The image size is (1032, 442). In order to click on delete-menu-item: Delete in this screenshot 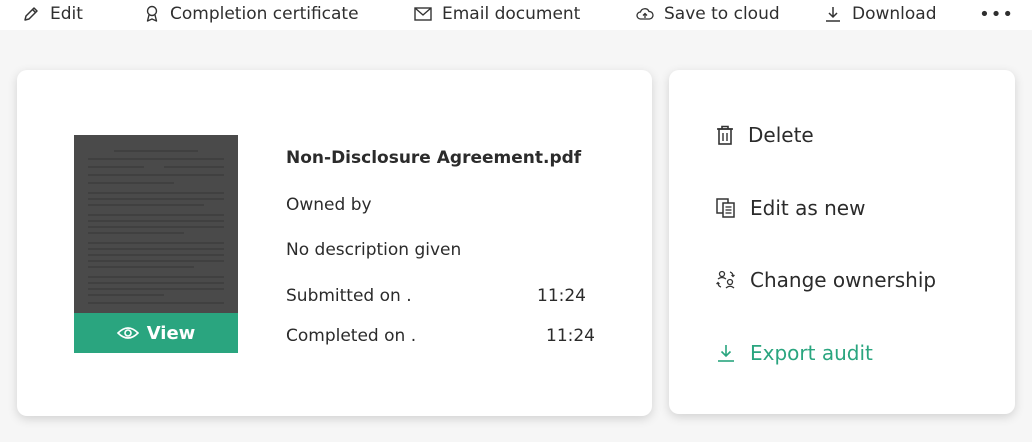, I will do `click(765, 135)`.